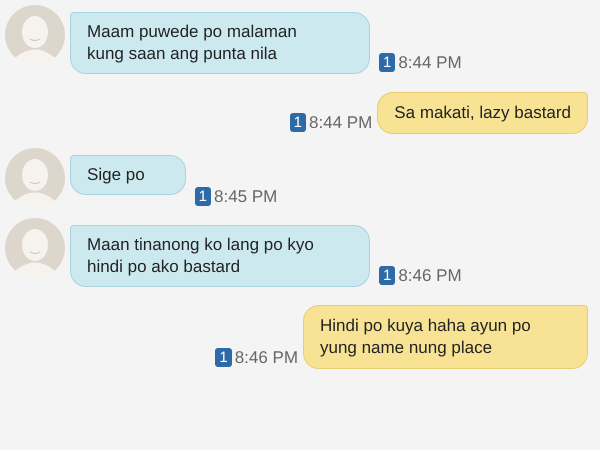  Describe the element at coordinates (220, 256) in the screenshot. I see `message-bubble: Maan tinanong ko lang po kyo hindi po ako bastard` at that location.